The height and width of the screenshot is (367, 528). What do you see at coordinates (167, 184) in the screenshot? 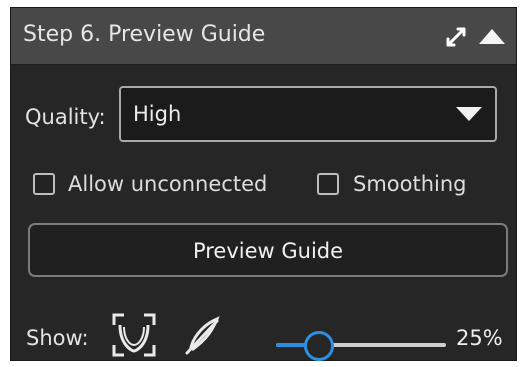
I see `allow-unconnected-label: Allow unconnected` at bounding box center [167, 184].